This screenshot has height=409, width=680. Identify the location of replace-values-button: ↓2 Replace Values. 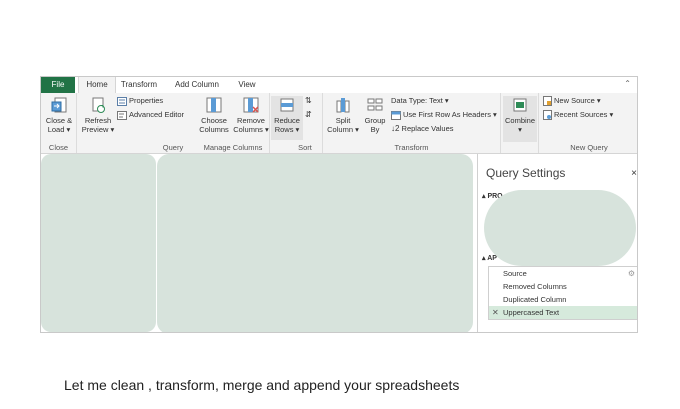
(422, 129).